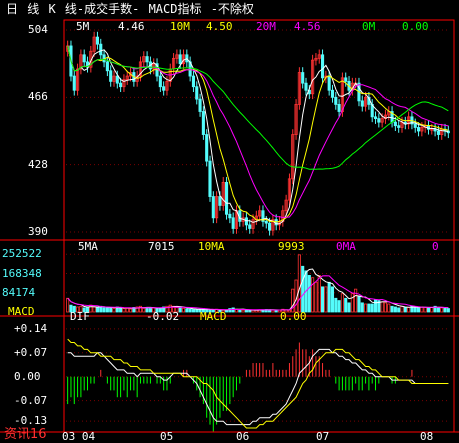 The height and width of the screenshot is (443, 459). I want to click on legend-item: DIF, so click(80, 316).